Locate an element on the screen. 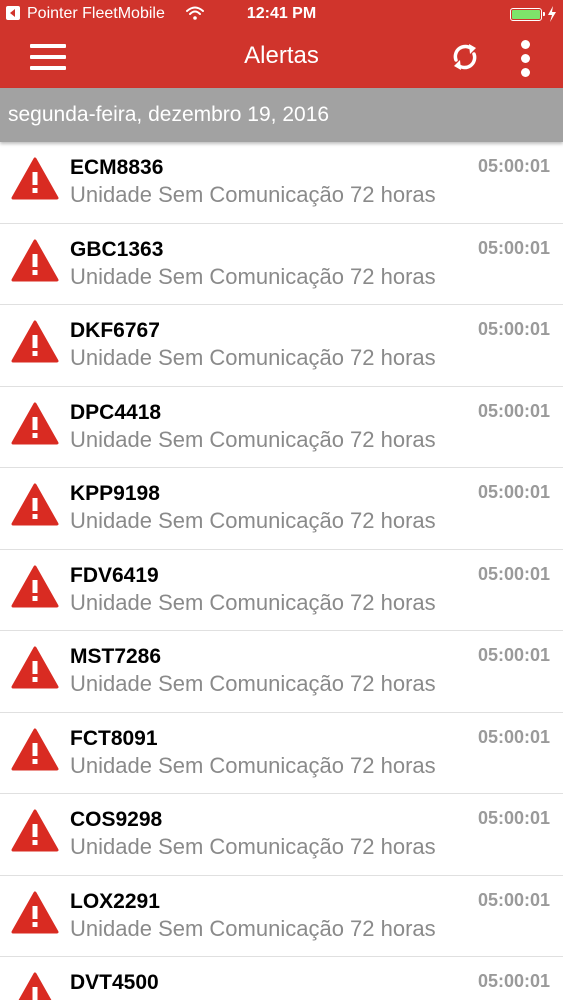  alert-plate: FDV6419 is located at coordinates (114, 575).